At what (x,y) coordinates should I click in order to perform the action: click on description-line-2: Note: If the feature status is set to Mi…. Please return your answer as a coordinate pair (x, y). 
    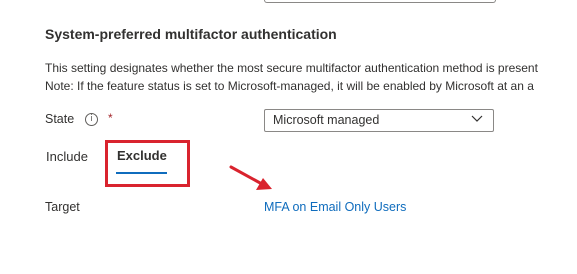
    Looking at the image, I should click on (289, 86).